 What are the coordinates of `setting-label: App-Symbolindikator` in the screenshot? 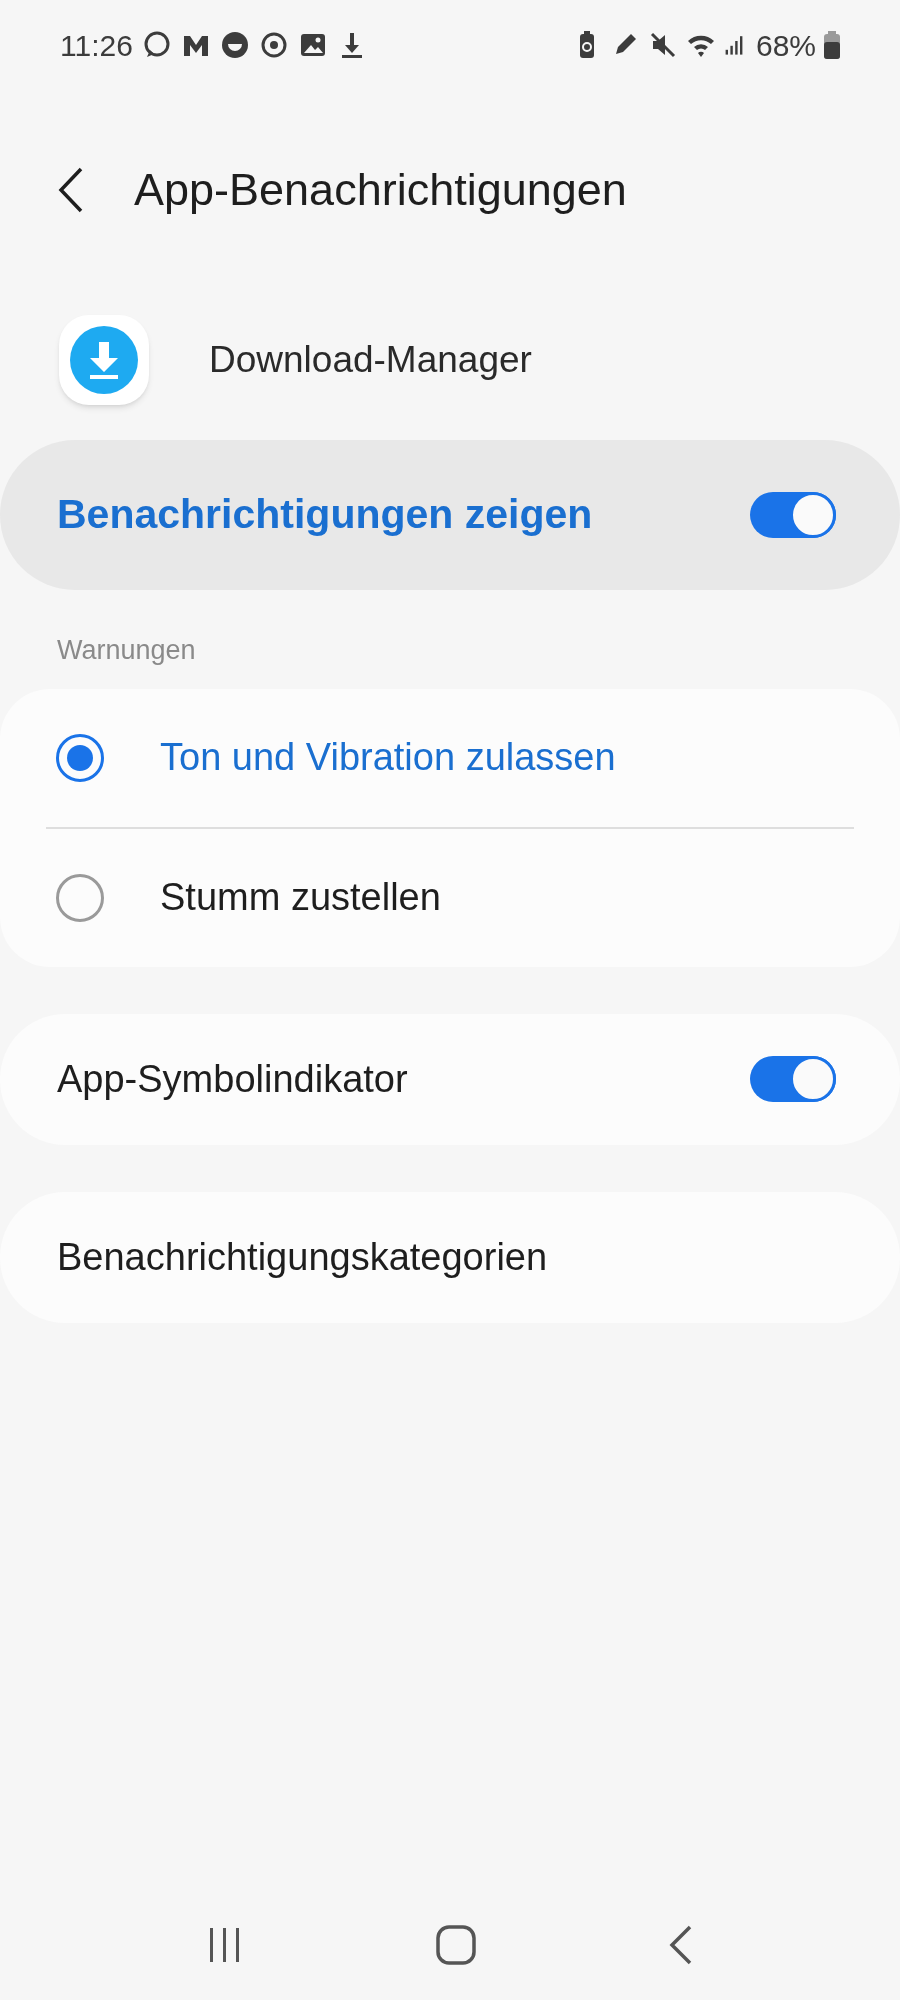 It's located at (232, 1079).